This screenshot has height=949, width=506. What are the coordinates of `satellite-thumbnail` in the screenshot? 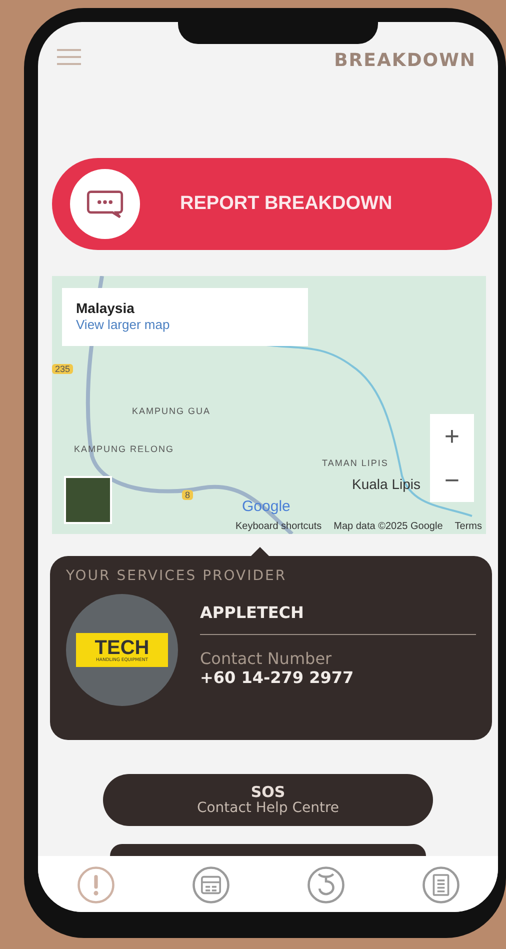 It's located at (88, 500).